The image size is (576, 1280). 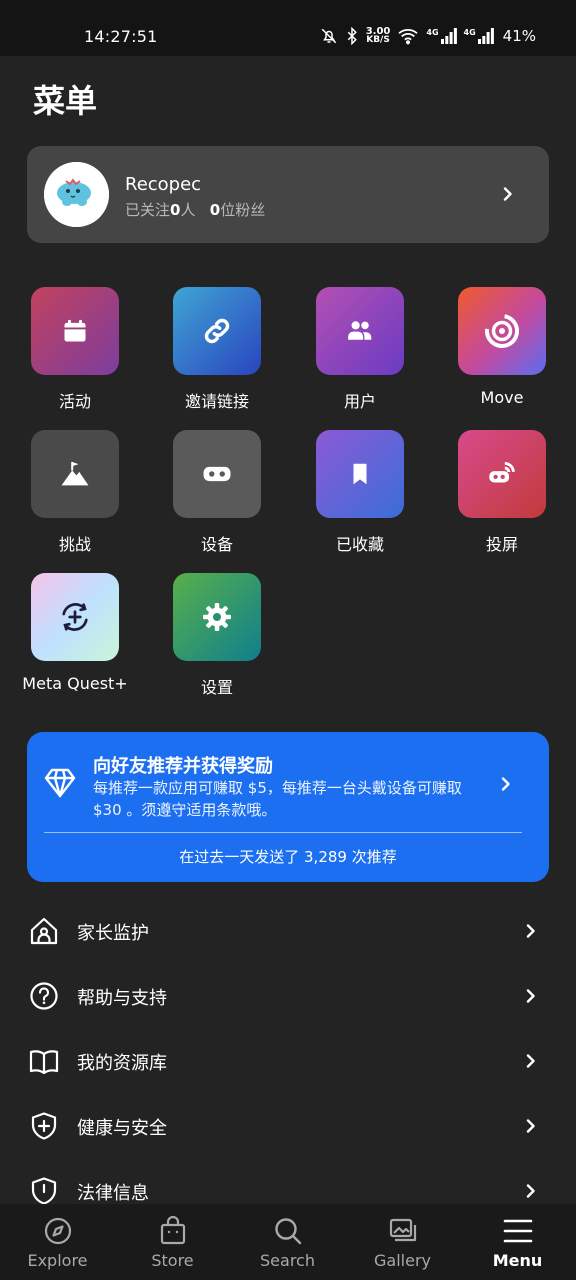 I want to click on profile-card: Recopec 已关注0人 0位粉丝, so click(x=288, y=194).